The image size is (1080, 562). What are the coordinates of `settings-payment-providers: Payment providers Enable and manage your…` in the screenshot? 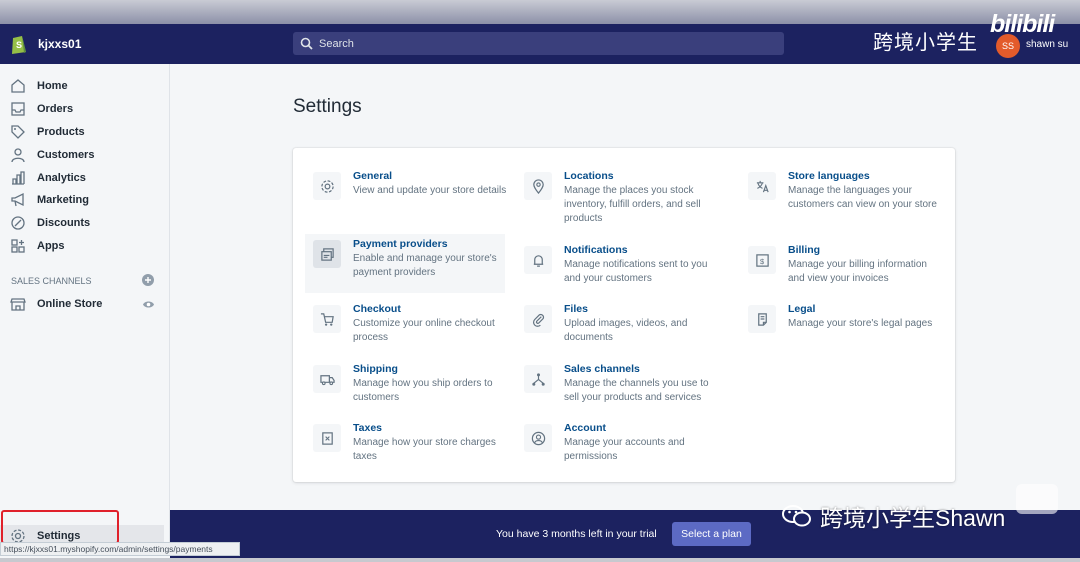 It's located at (405, 263).